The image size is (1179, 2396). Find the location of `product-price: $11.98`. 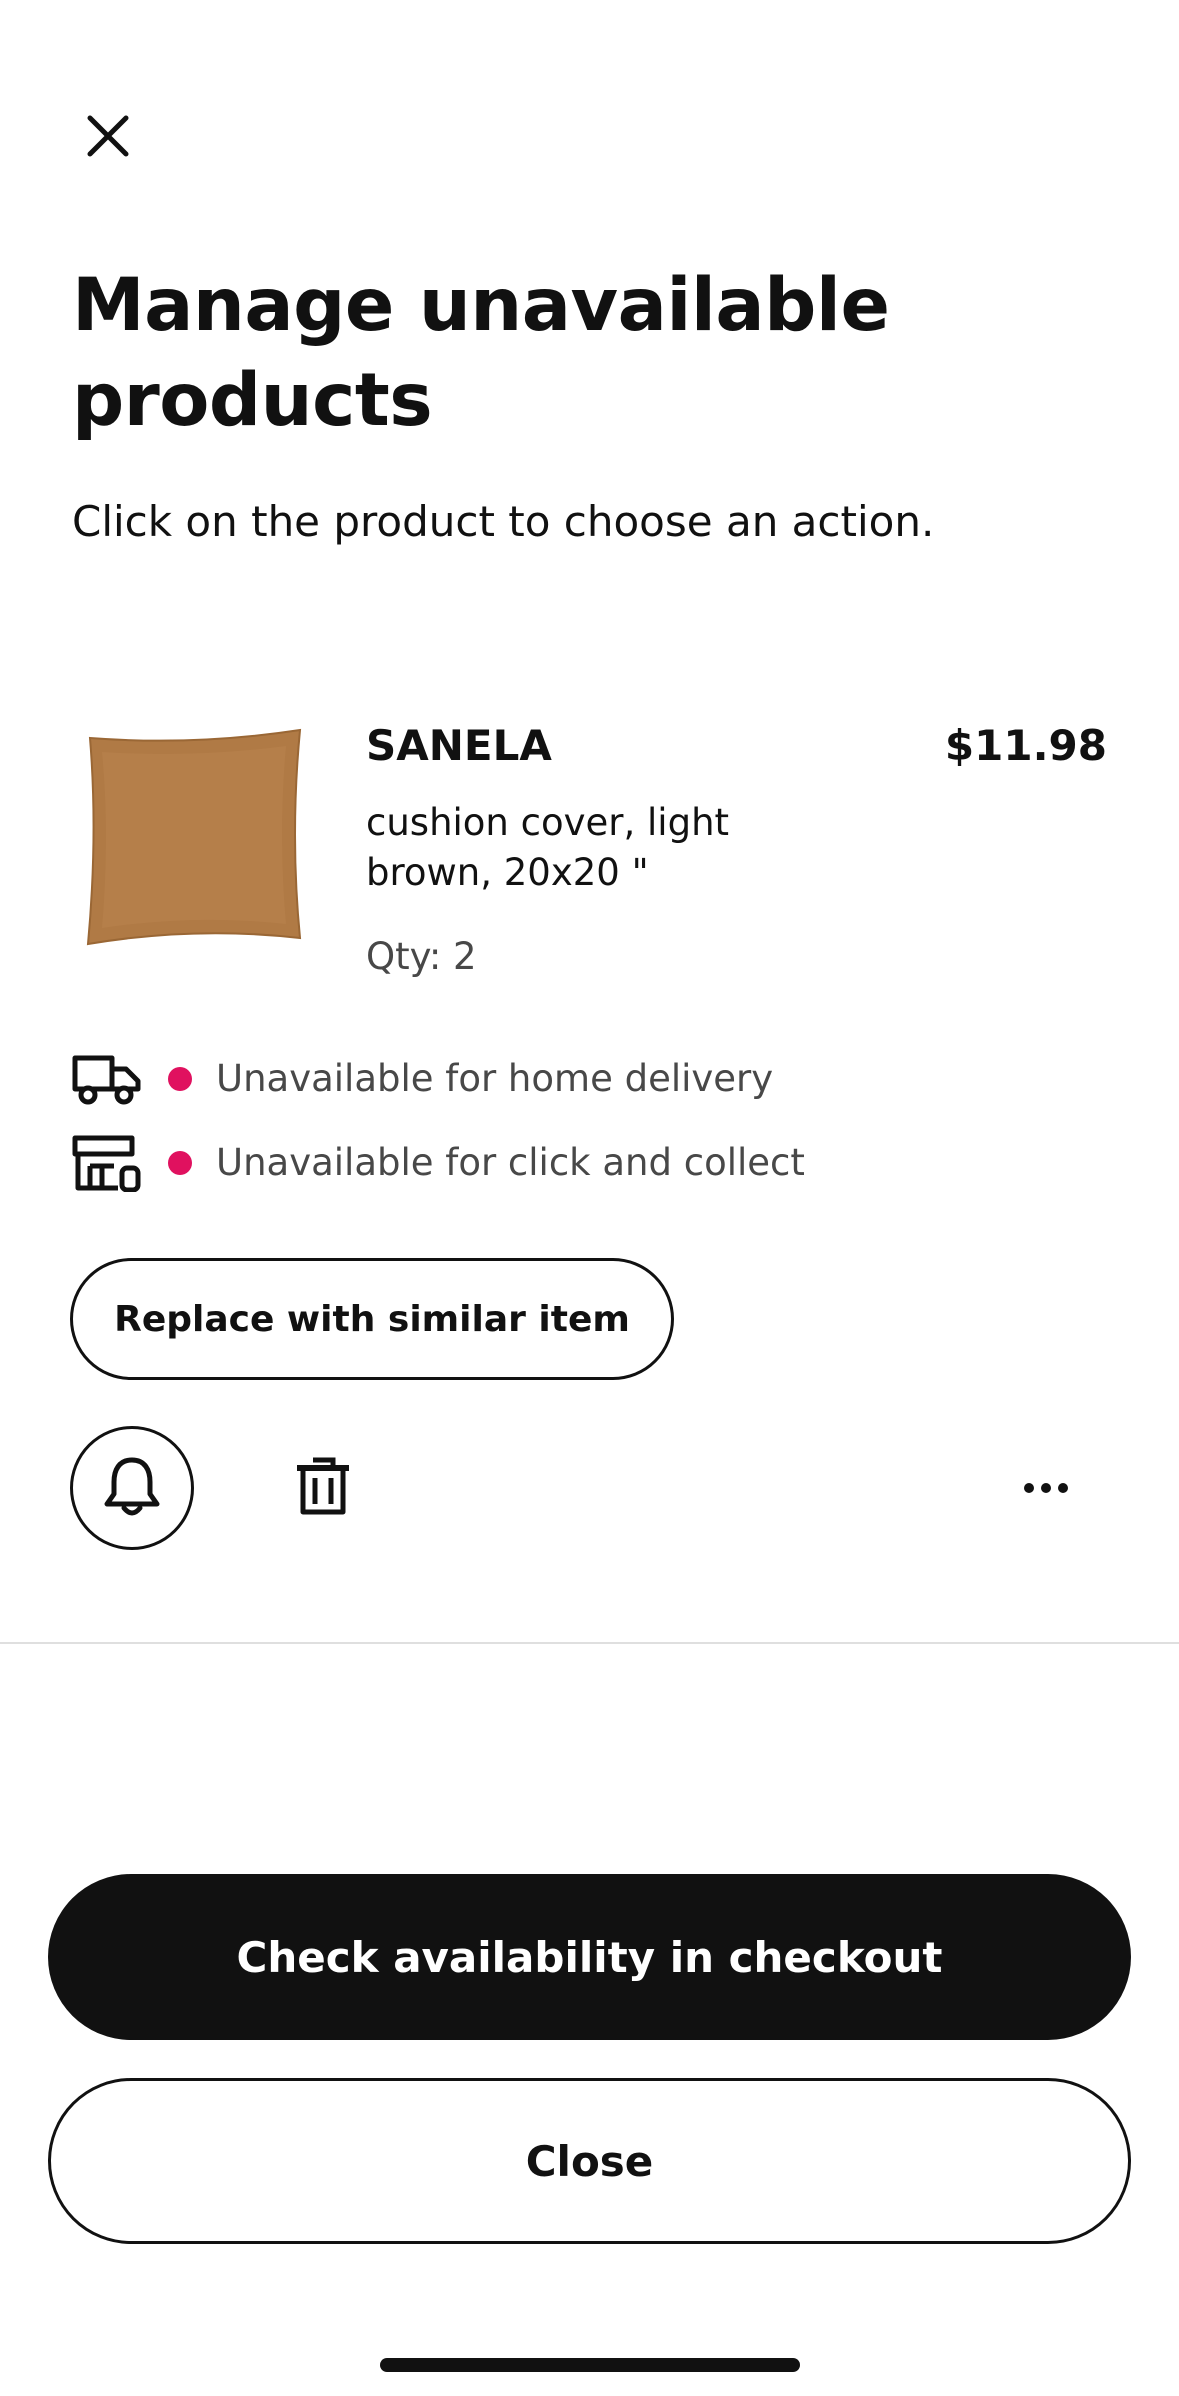

product-price: $11.98 is located at coordinates (1025, 745).